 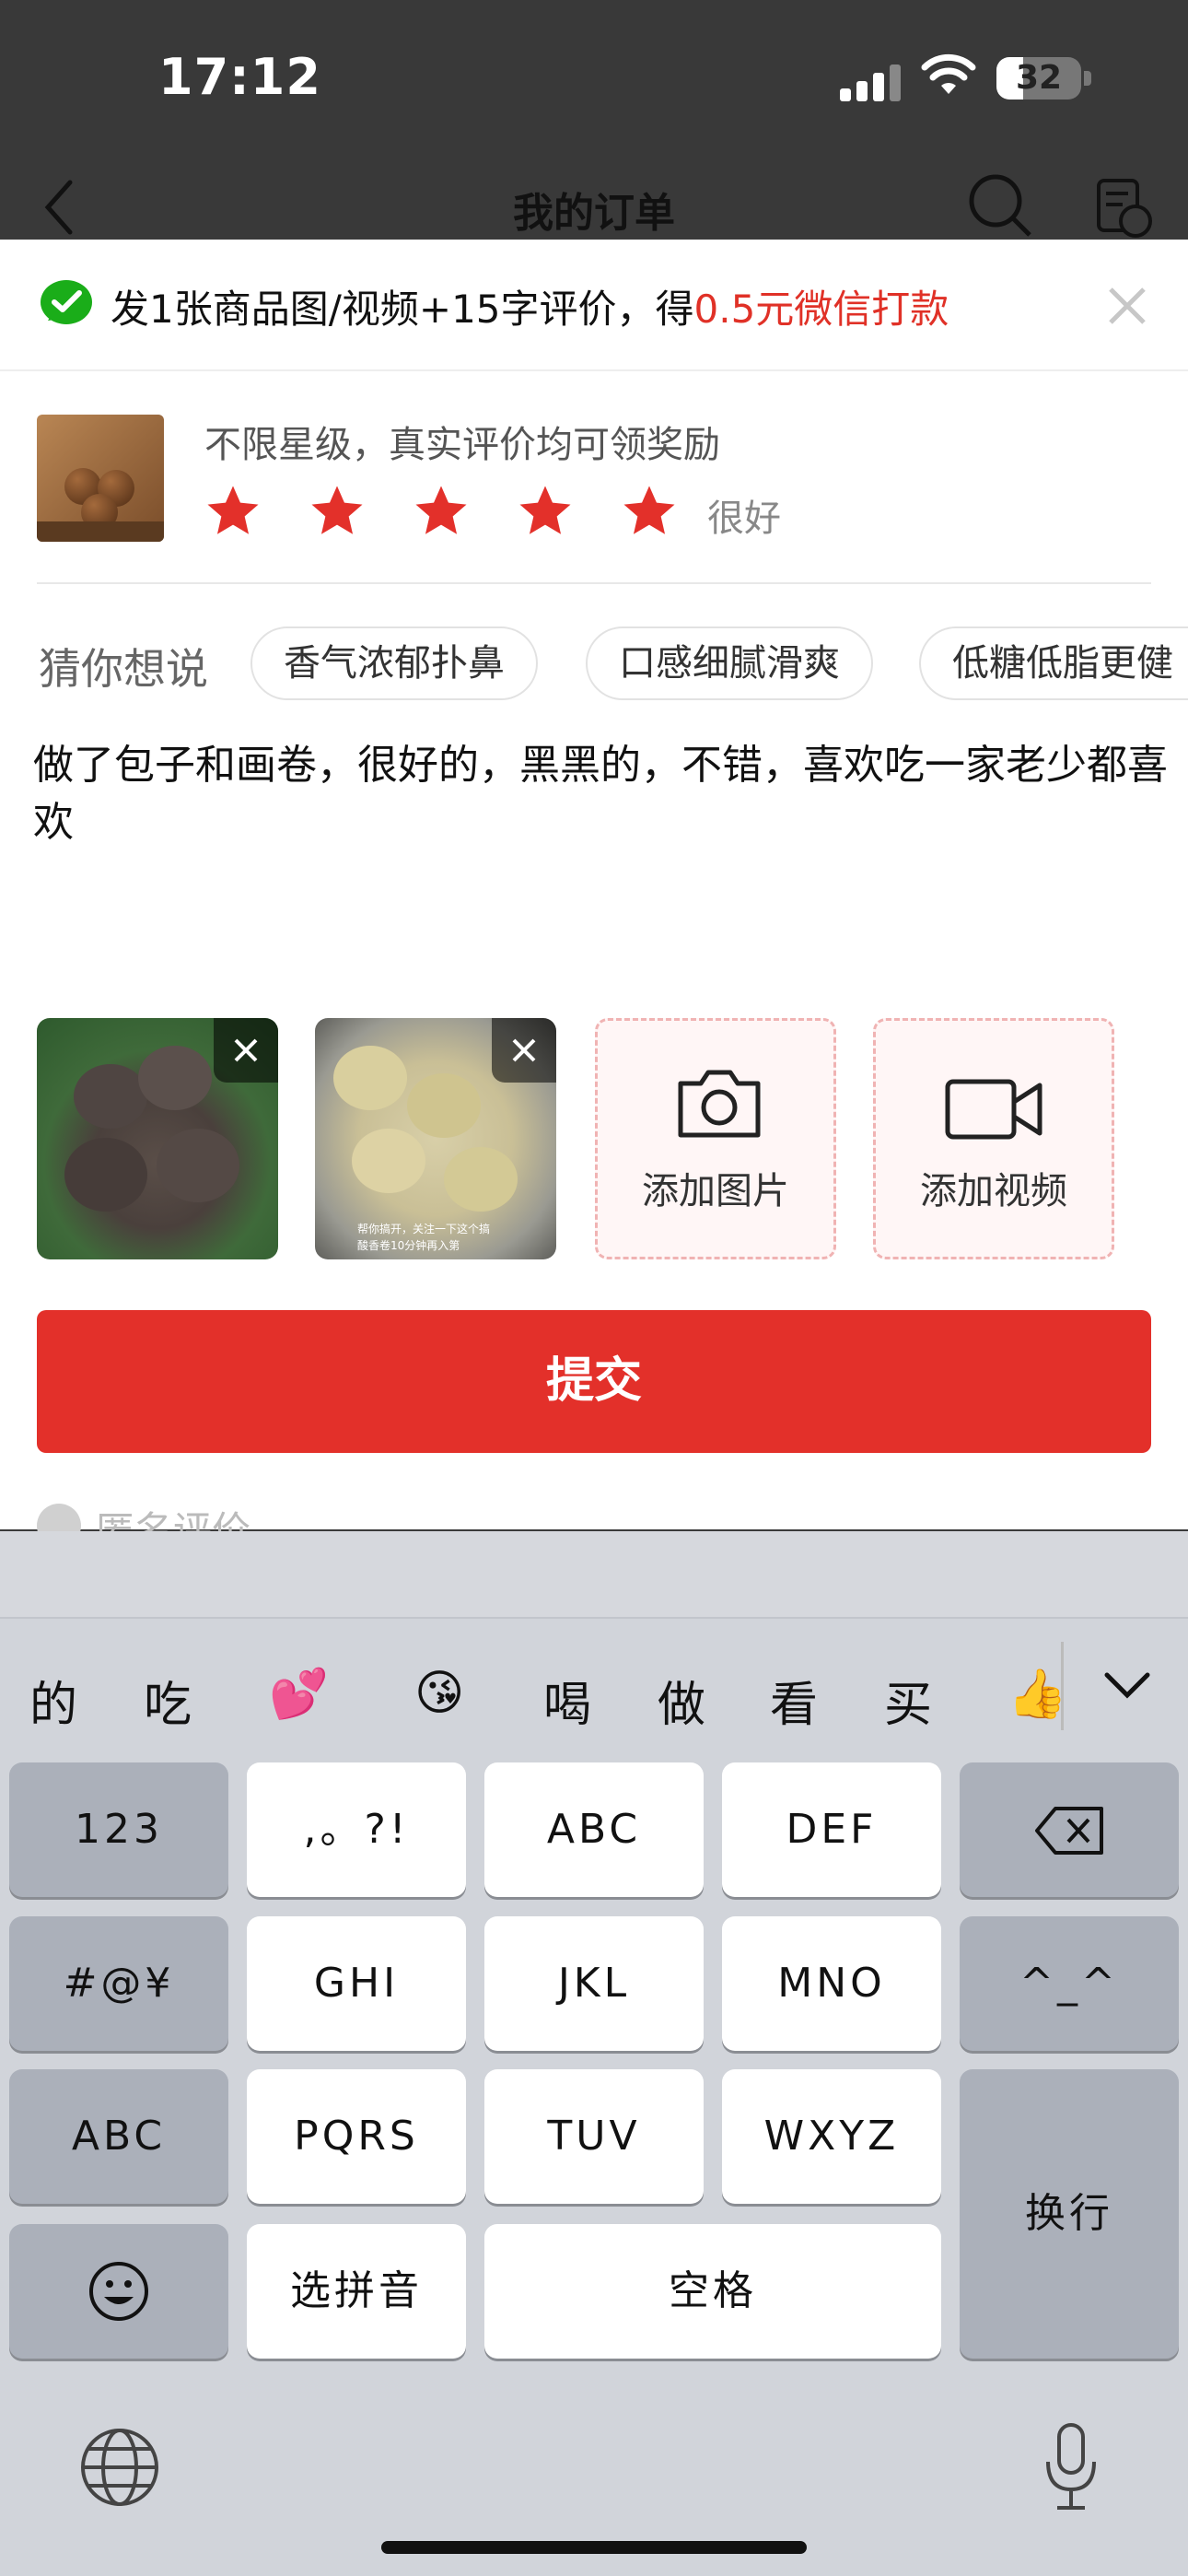 What do you see at coordinates (594, 2547) in the screenshot?
I see `home-indicator` at bounding box center [594, 2547].